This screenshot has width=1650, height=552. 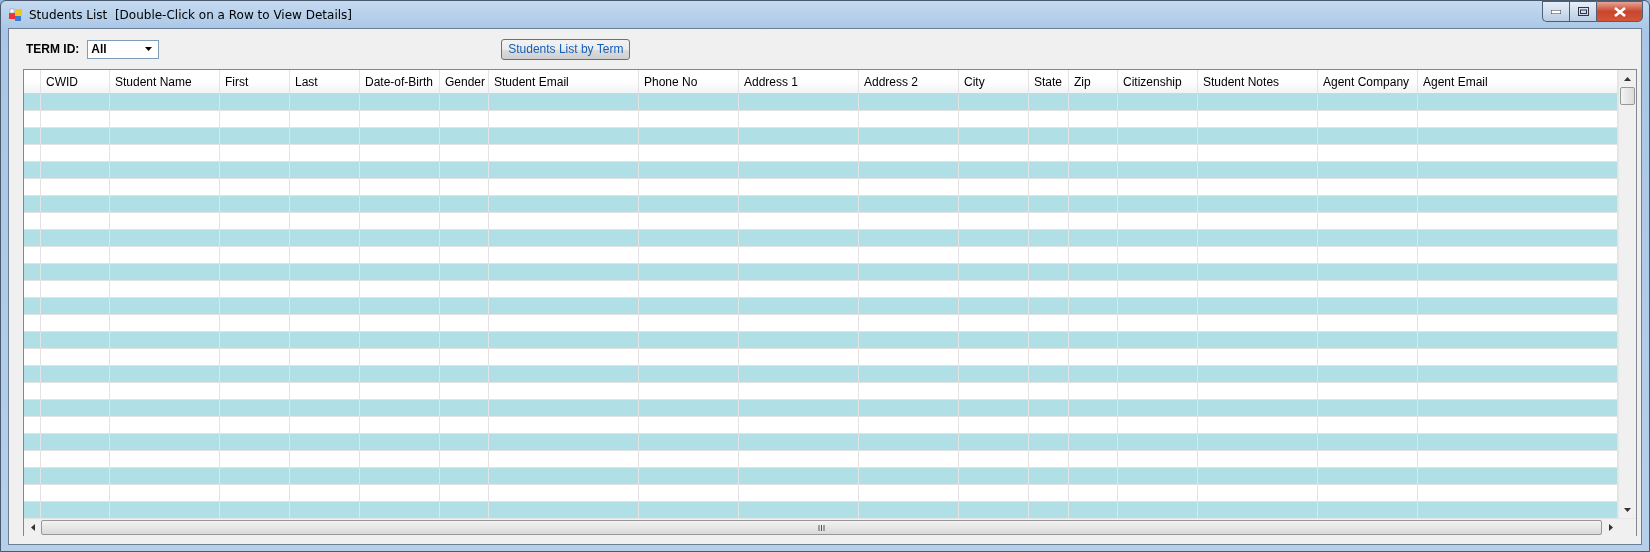 What do you see at coordinates (32, 527) in the screenshot?
I see `scroll-left-icon` at bounding box center [32, 527].